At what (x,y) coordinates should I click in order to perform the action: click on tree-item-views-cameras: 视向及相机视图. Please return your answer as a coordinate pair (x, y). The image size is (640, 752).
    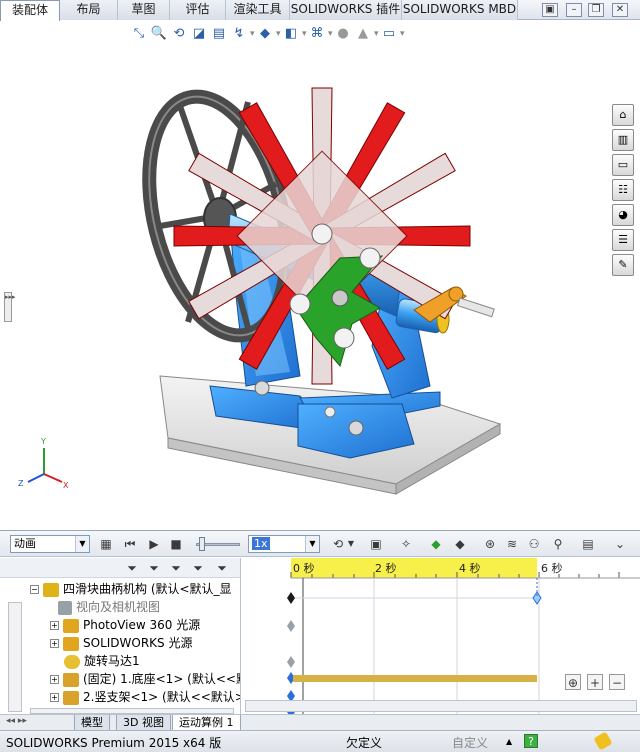
    Looking at the image, I should click on (109, 607).